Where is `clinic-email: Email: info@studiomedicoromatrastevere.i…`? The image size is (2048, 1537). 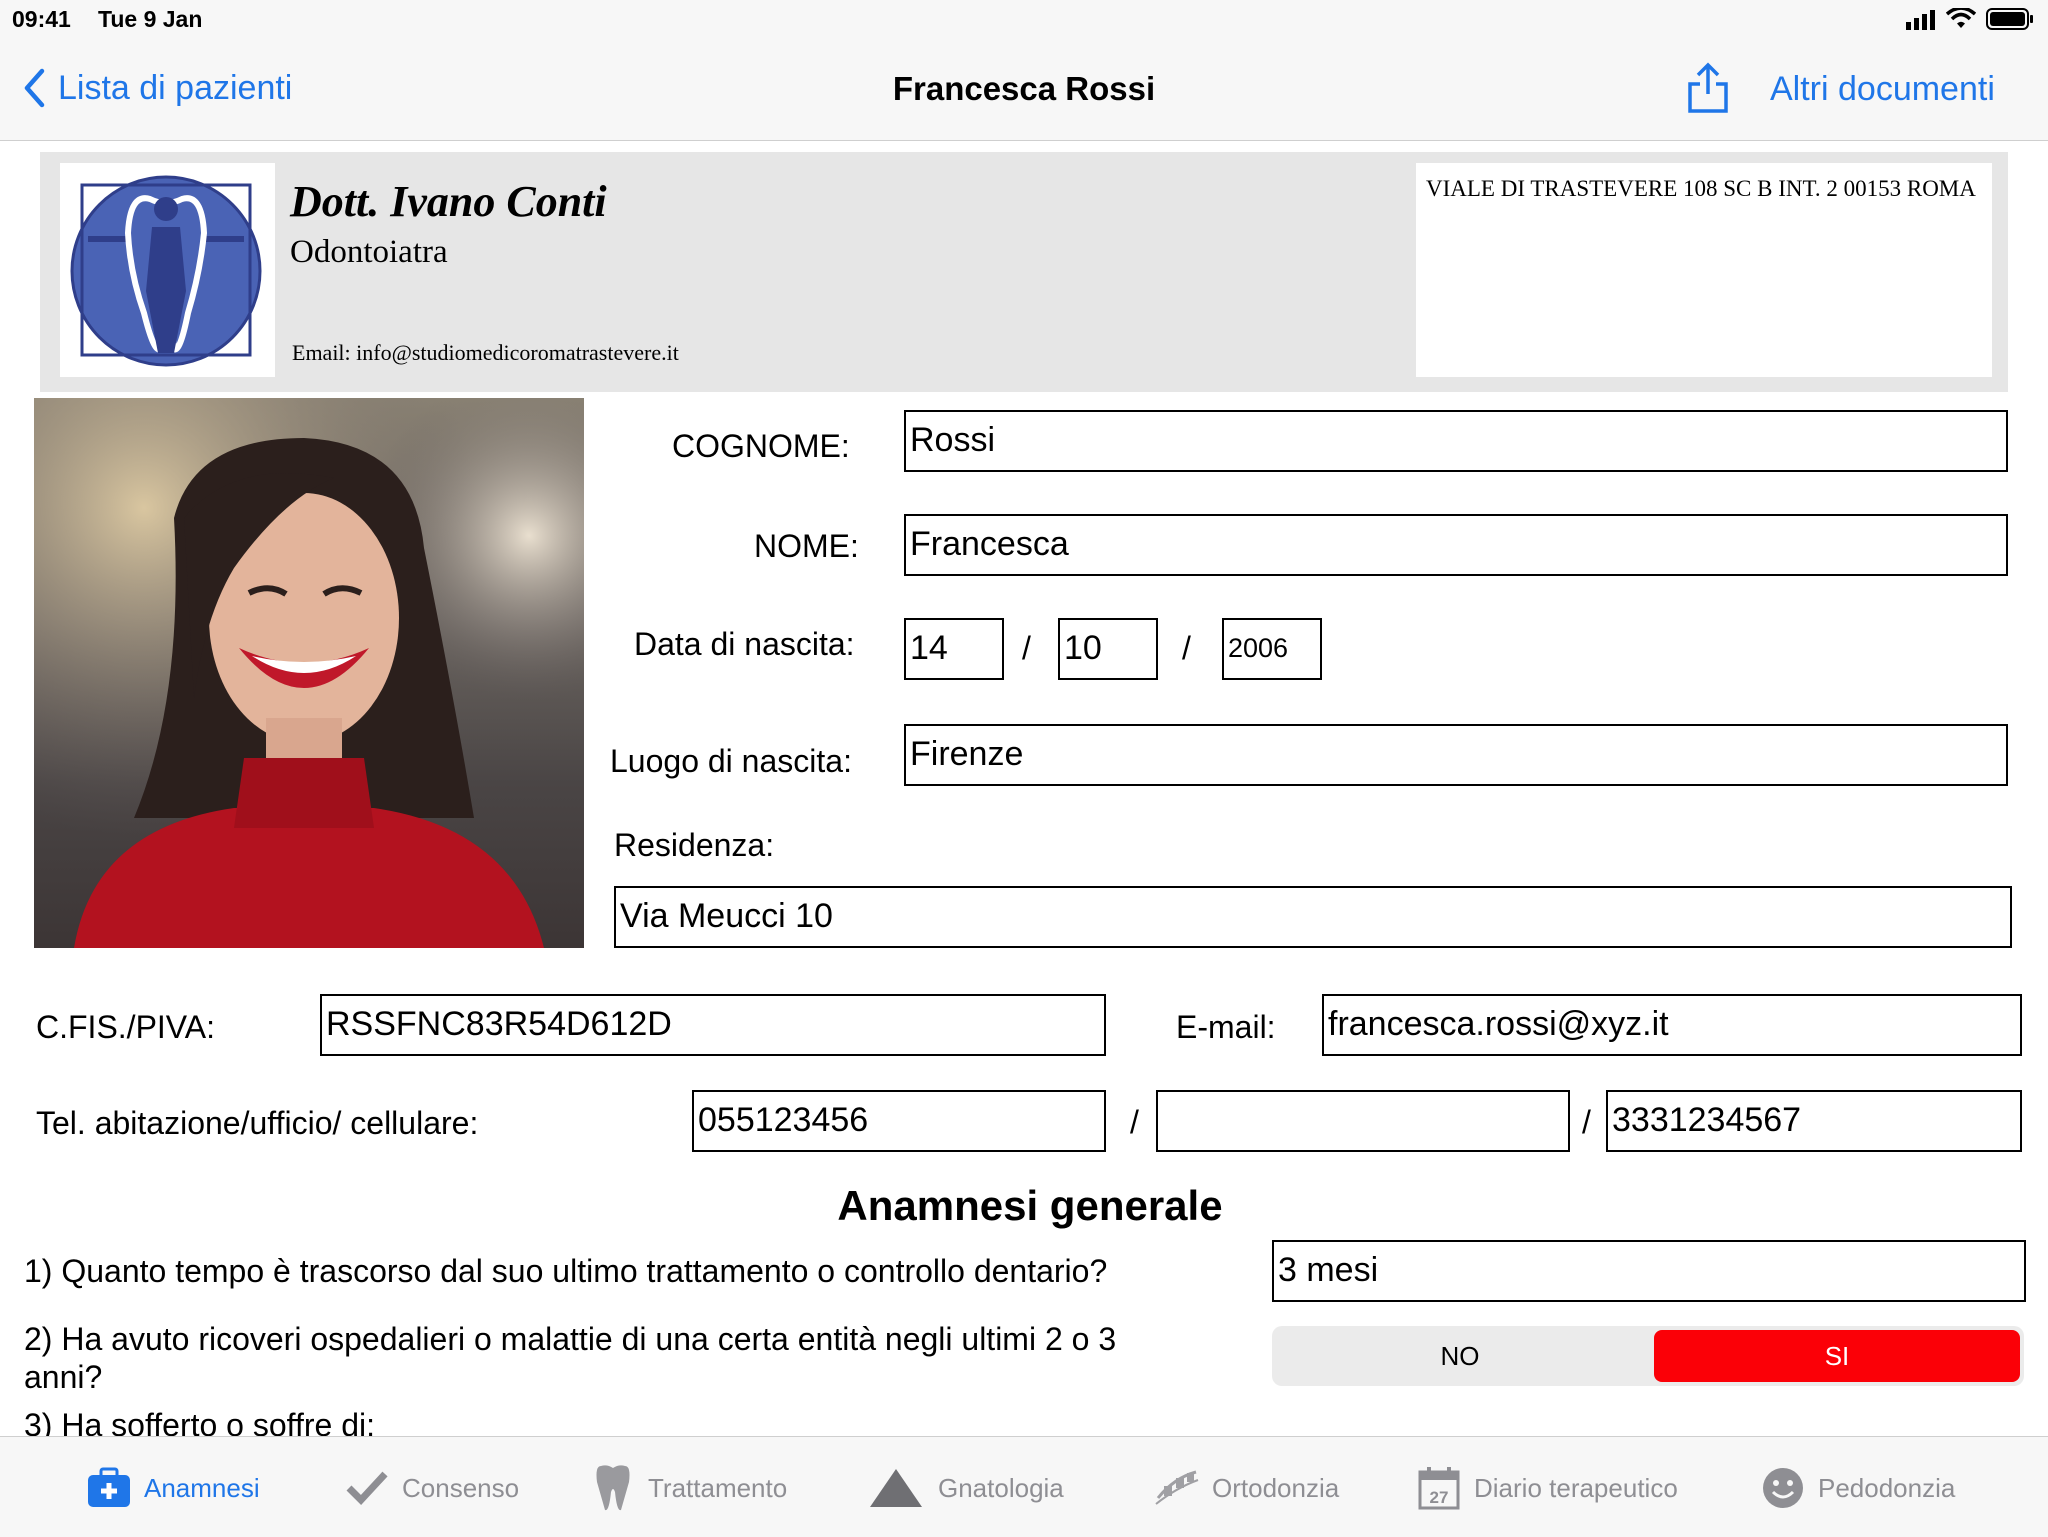 clinic-email: Email: info@studiomedicoromatrastevere.i… is located at coordinates (485, 352).